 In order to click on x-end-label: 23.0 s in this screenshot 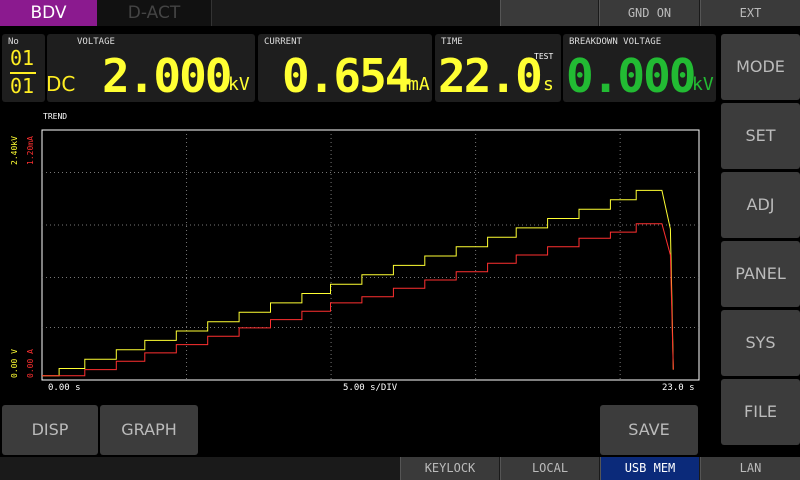, I will do `click(678, 388)`.